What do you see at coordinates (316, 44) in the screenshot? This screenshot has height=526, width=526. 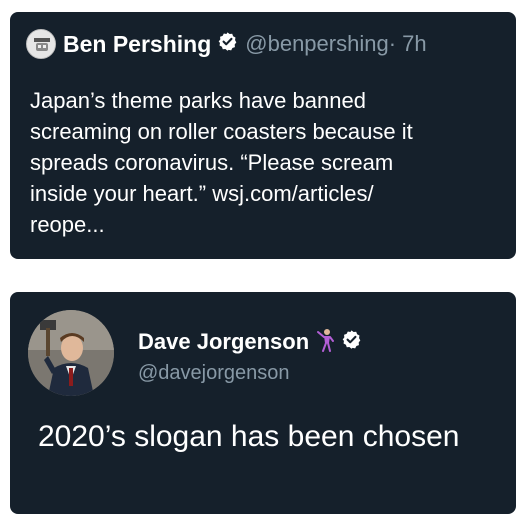 I see `author-handle: @benpershing` at bounding box center [316, 44].